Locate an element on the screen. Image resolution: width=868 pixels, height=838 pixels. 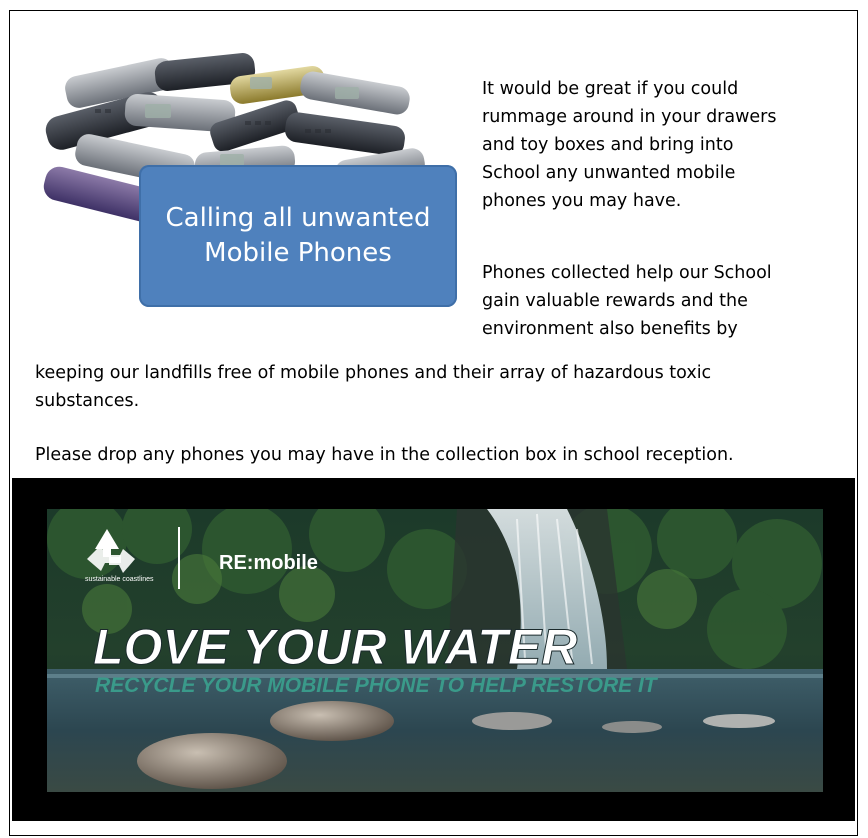
benefits-line: substances. is located at coordinates (87, 401).